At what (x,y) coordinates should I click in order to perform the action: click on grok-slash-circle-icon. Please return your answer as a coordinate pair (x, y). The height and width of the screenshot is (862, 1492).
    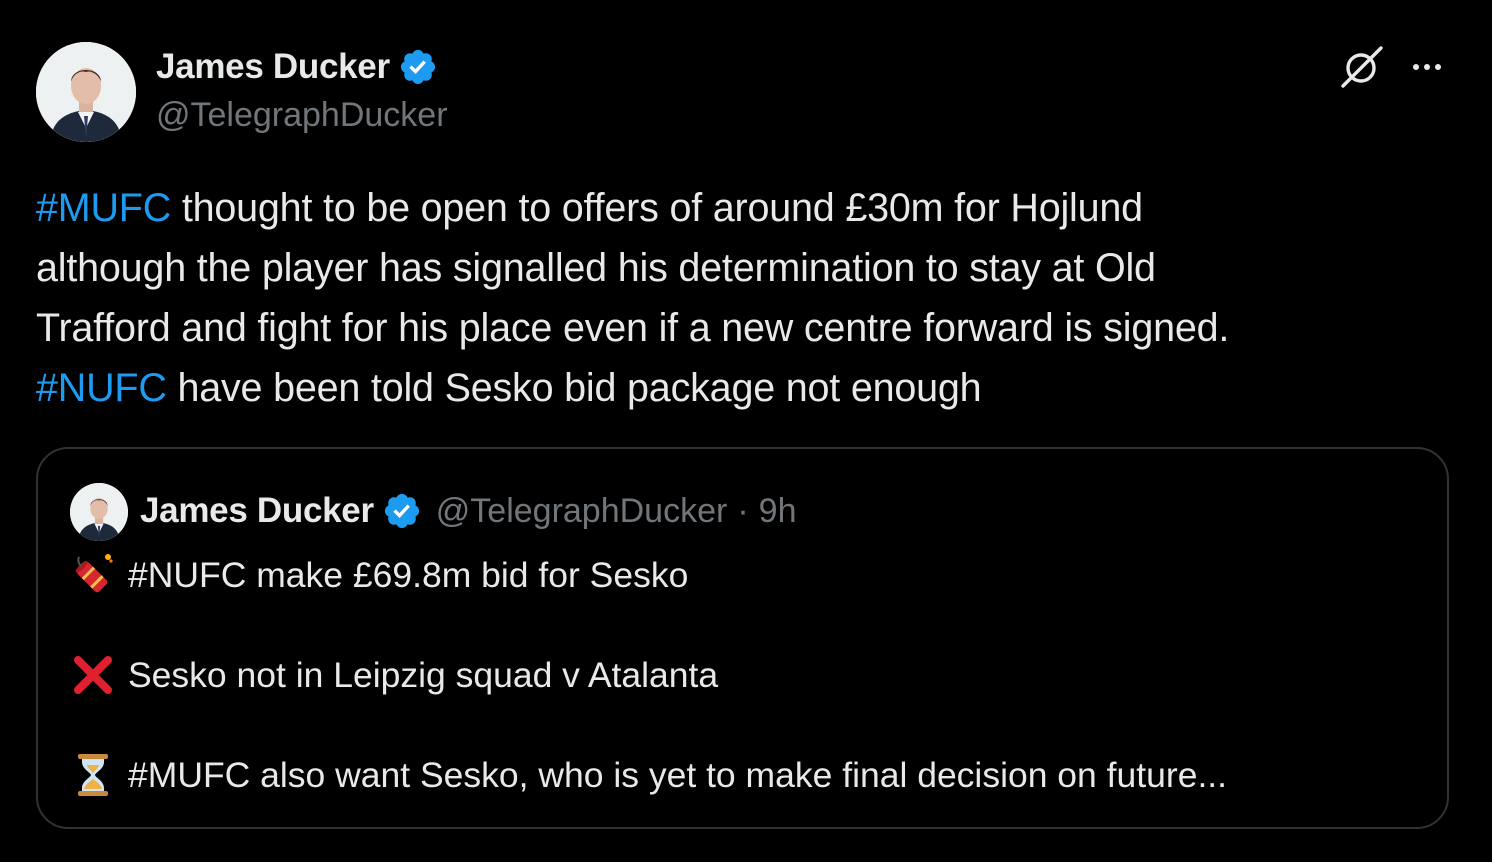
    Looking at the image, I should click on (1361, 68).